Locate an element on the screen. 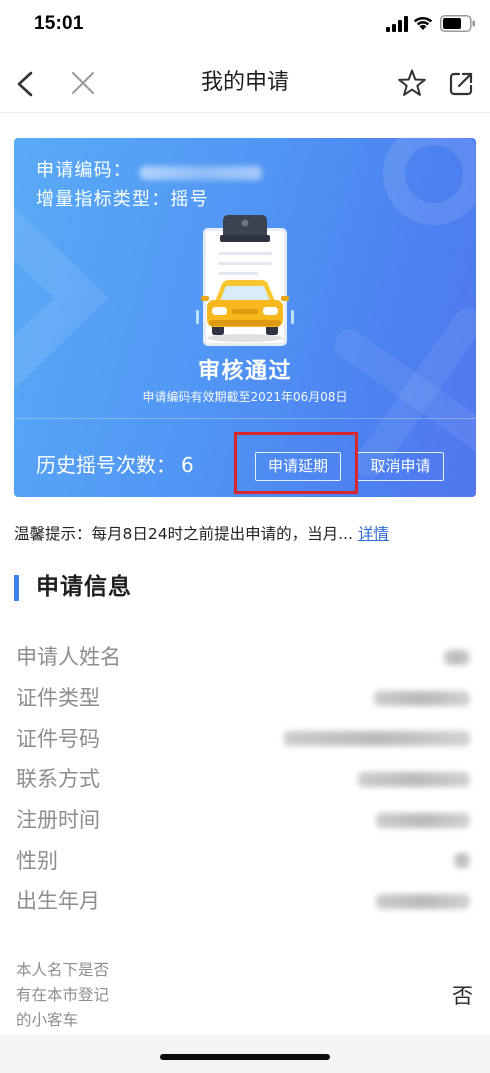  approved-car-illustration is located at coordinates (245, 280).